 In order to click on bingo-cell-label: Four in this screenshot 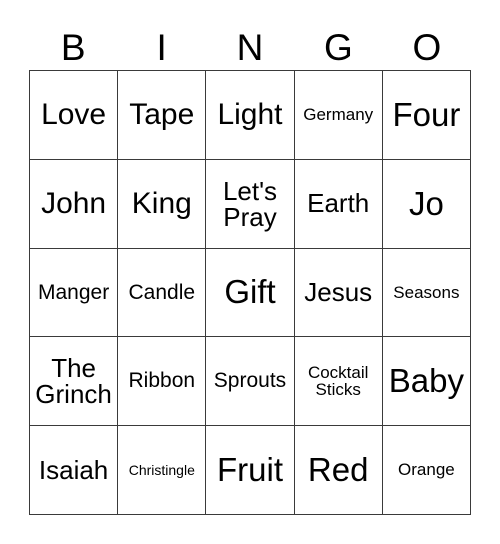, I will do `click(426, 114)`.